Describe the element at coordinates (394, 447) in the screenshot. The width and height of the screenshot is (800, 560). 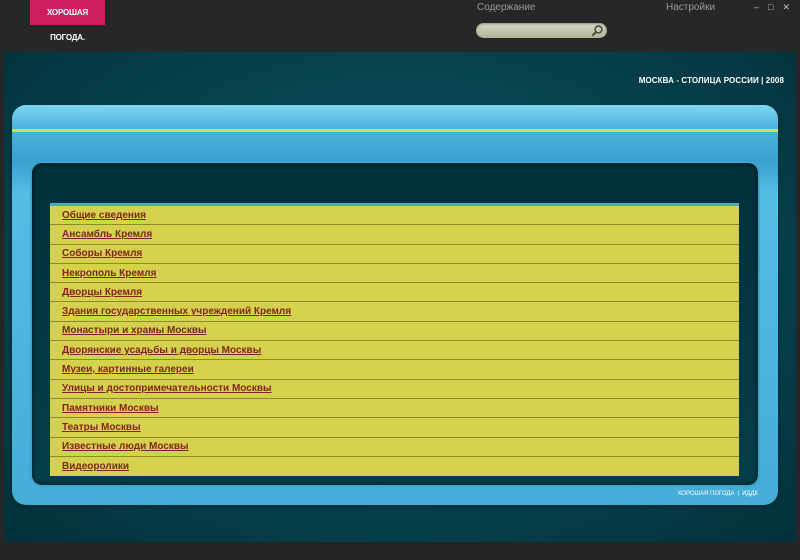
I see `list-item: Известные люди Москвы` at that location.